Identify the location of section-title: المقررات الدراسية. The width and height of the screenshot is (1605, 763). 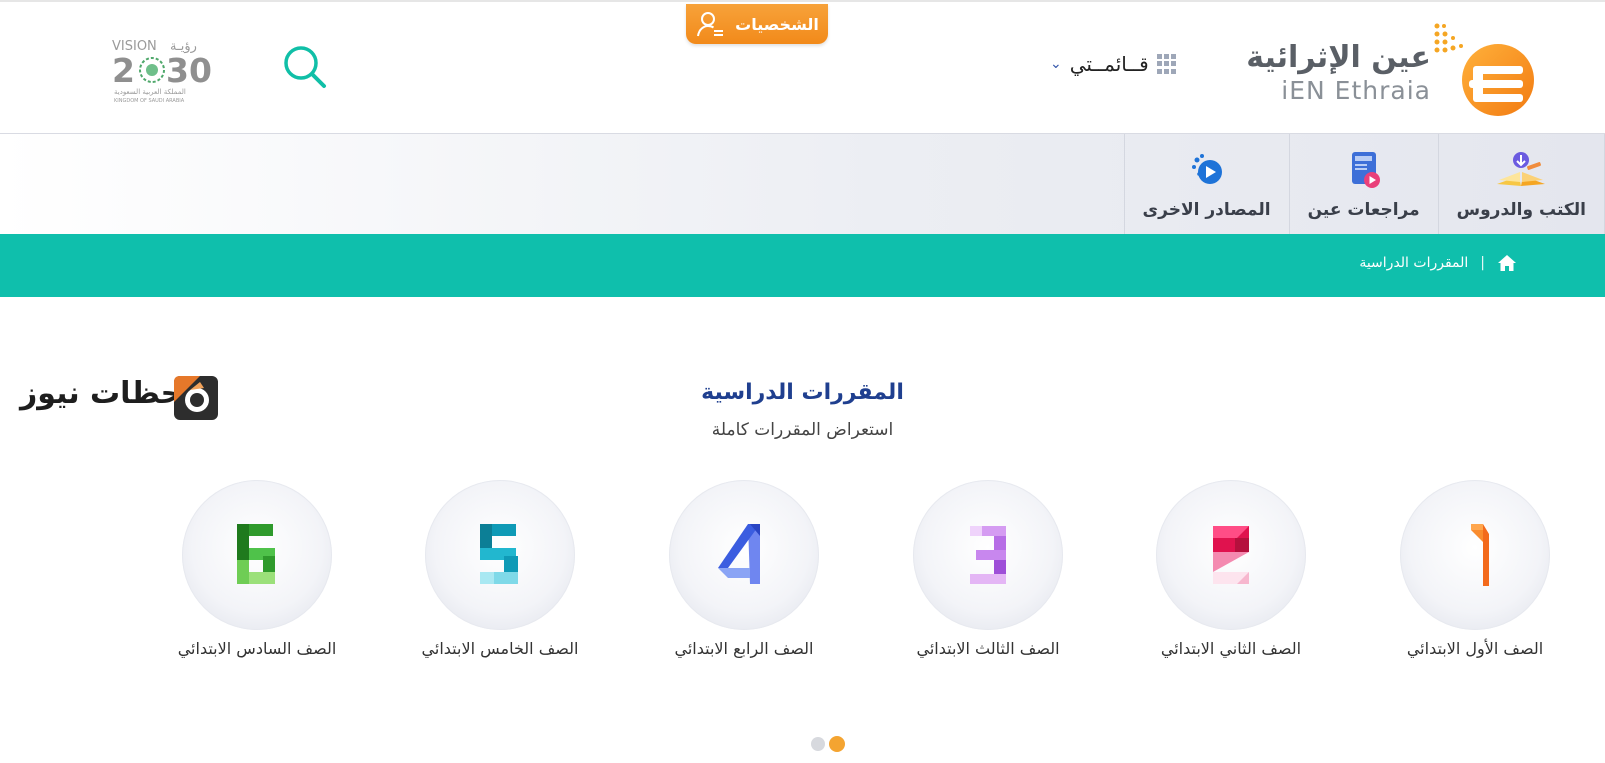
(802, 392).